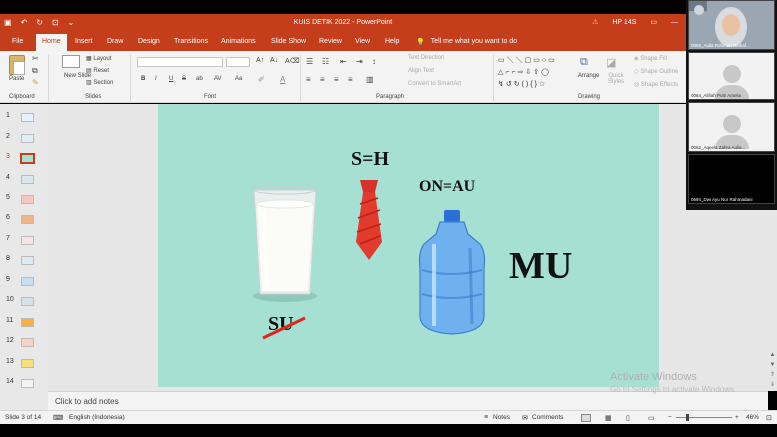  I want to click on paste-icon, so click(17, 65).